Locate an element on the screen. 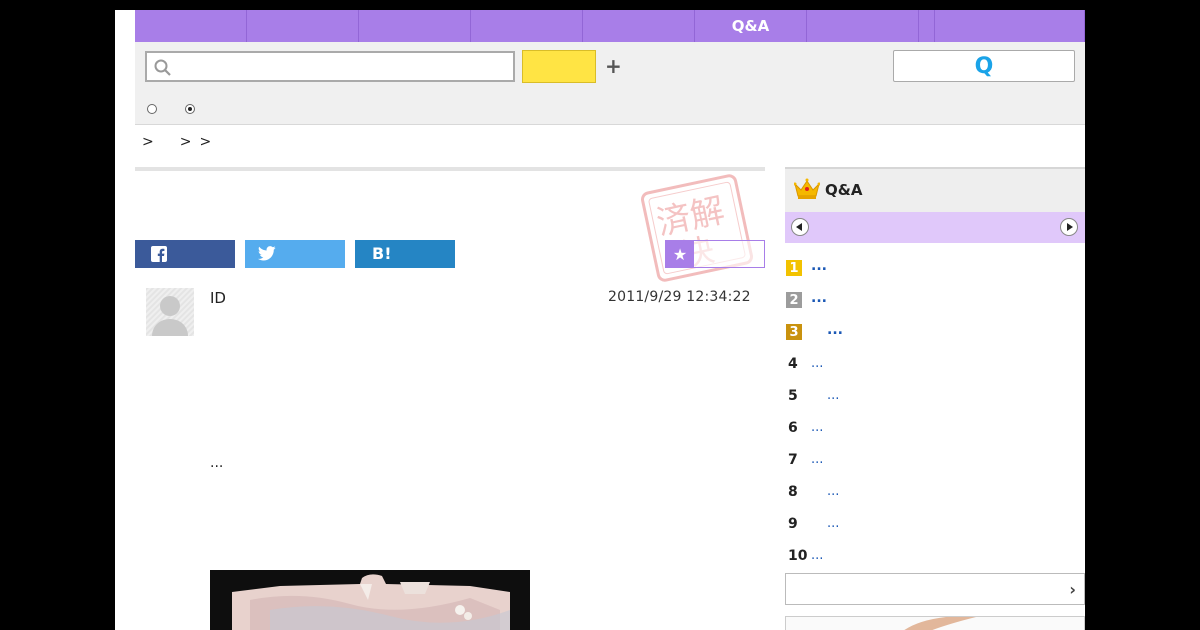 This screenshot has width=1200, height=630. question-image is located at coordinates (370, 600).